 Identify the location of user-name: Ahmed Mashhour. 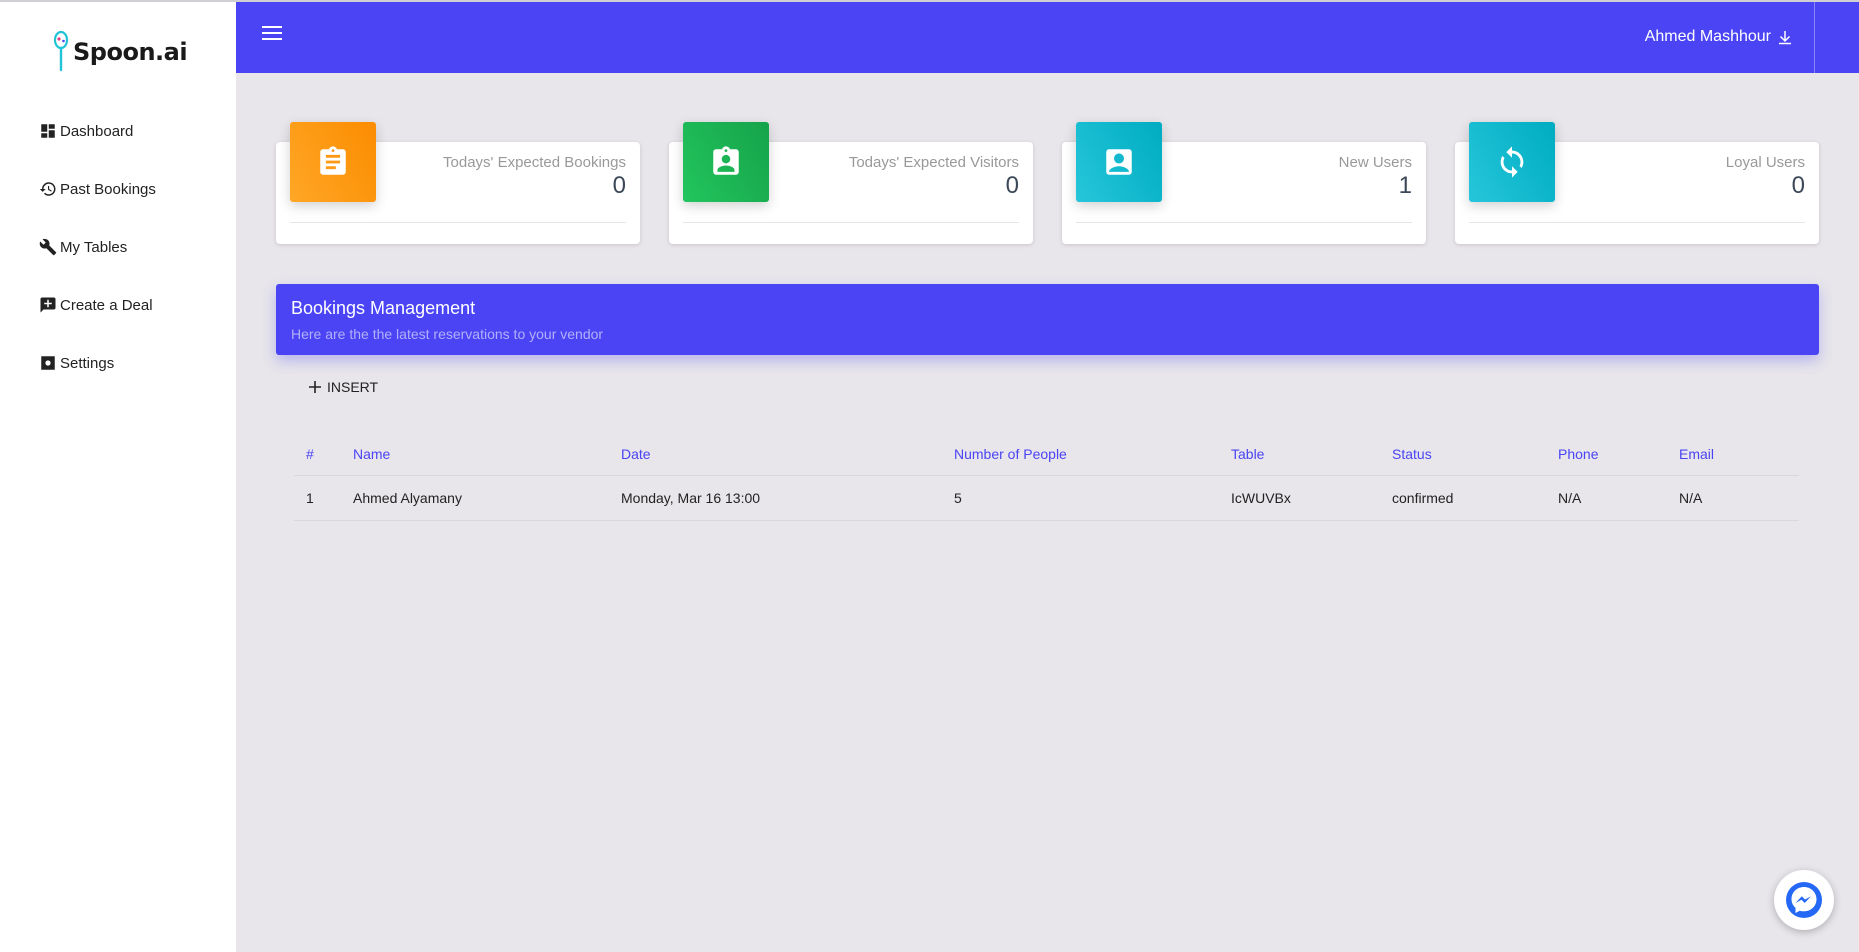
(1707, 36).